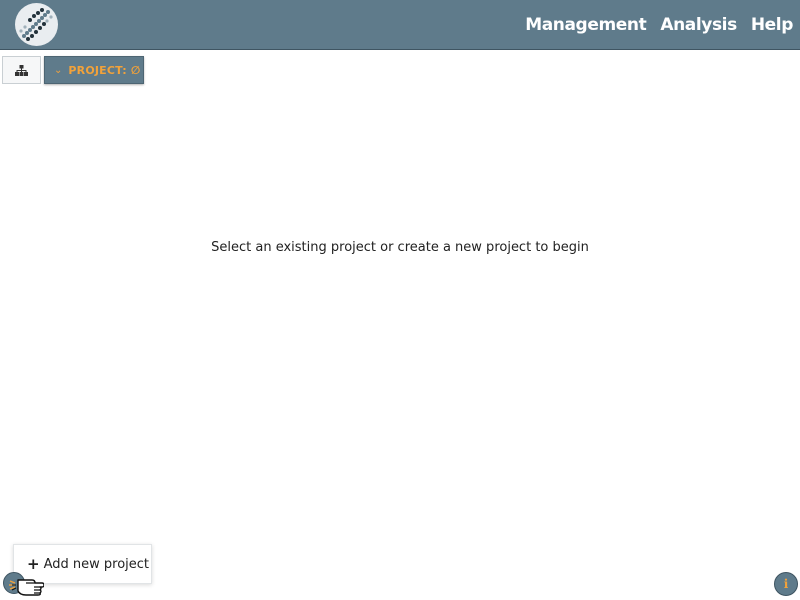 The width and height of the screenshot is (800, 600). I want to click on nav-management: Management, so click(586, 25).